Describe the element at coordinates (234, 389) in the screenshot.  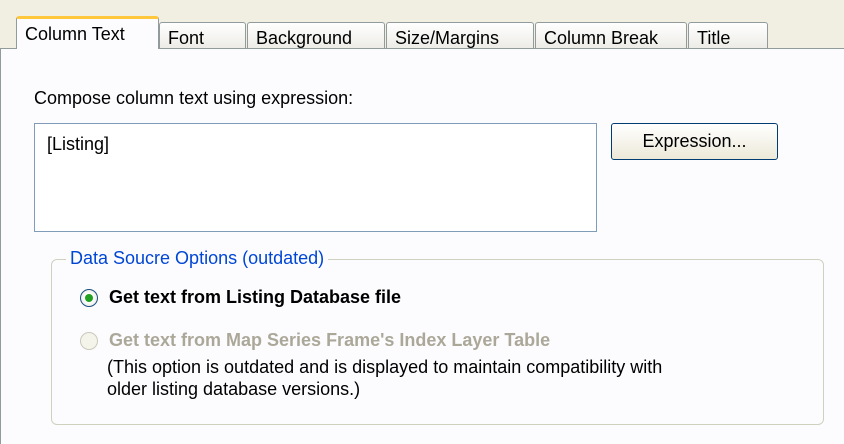
I see `note-line-2: older listing database versions.)` at that location.